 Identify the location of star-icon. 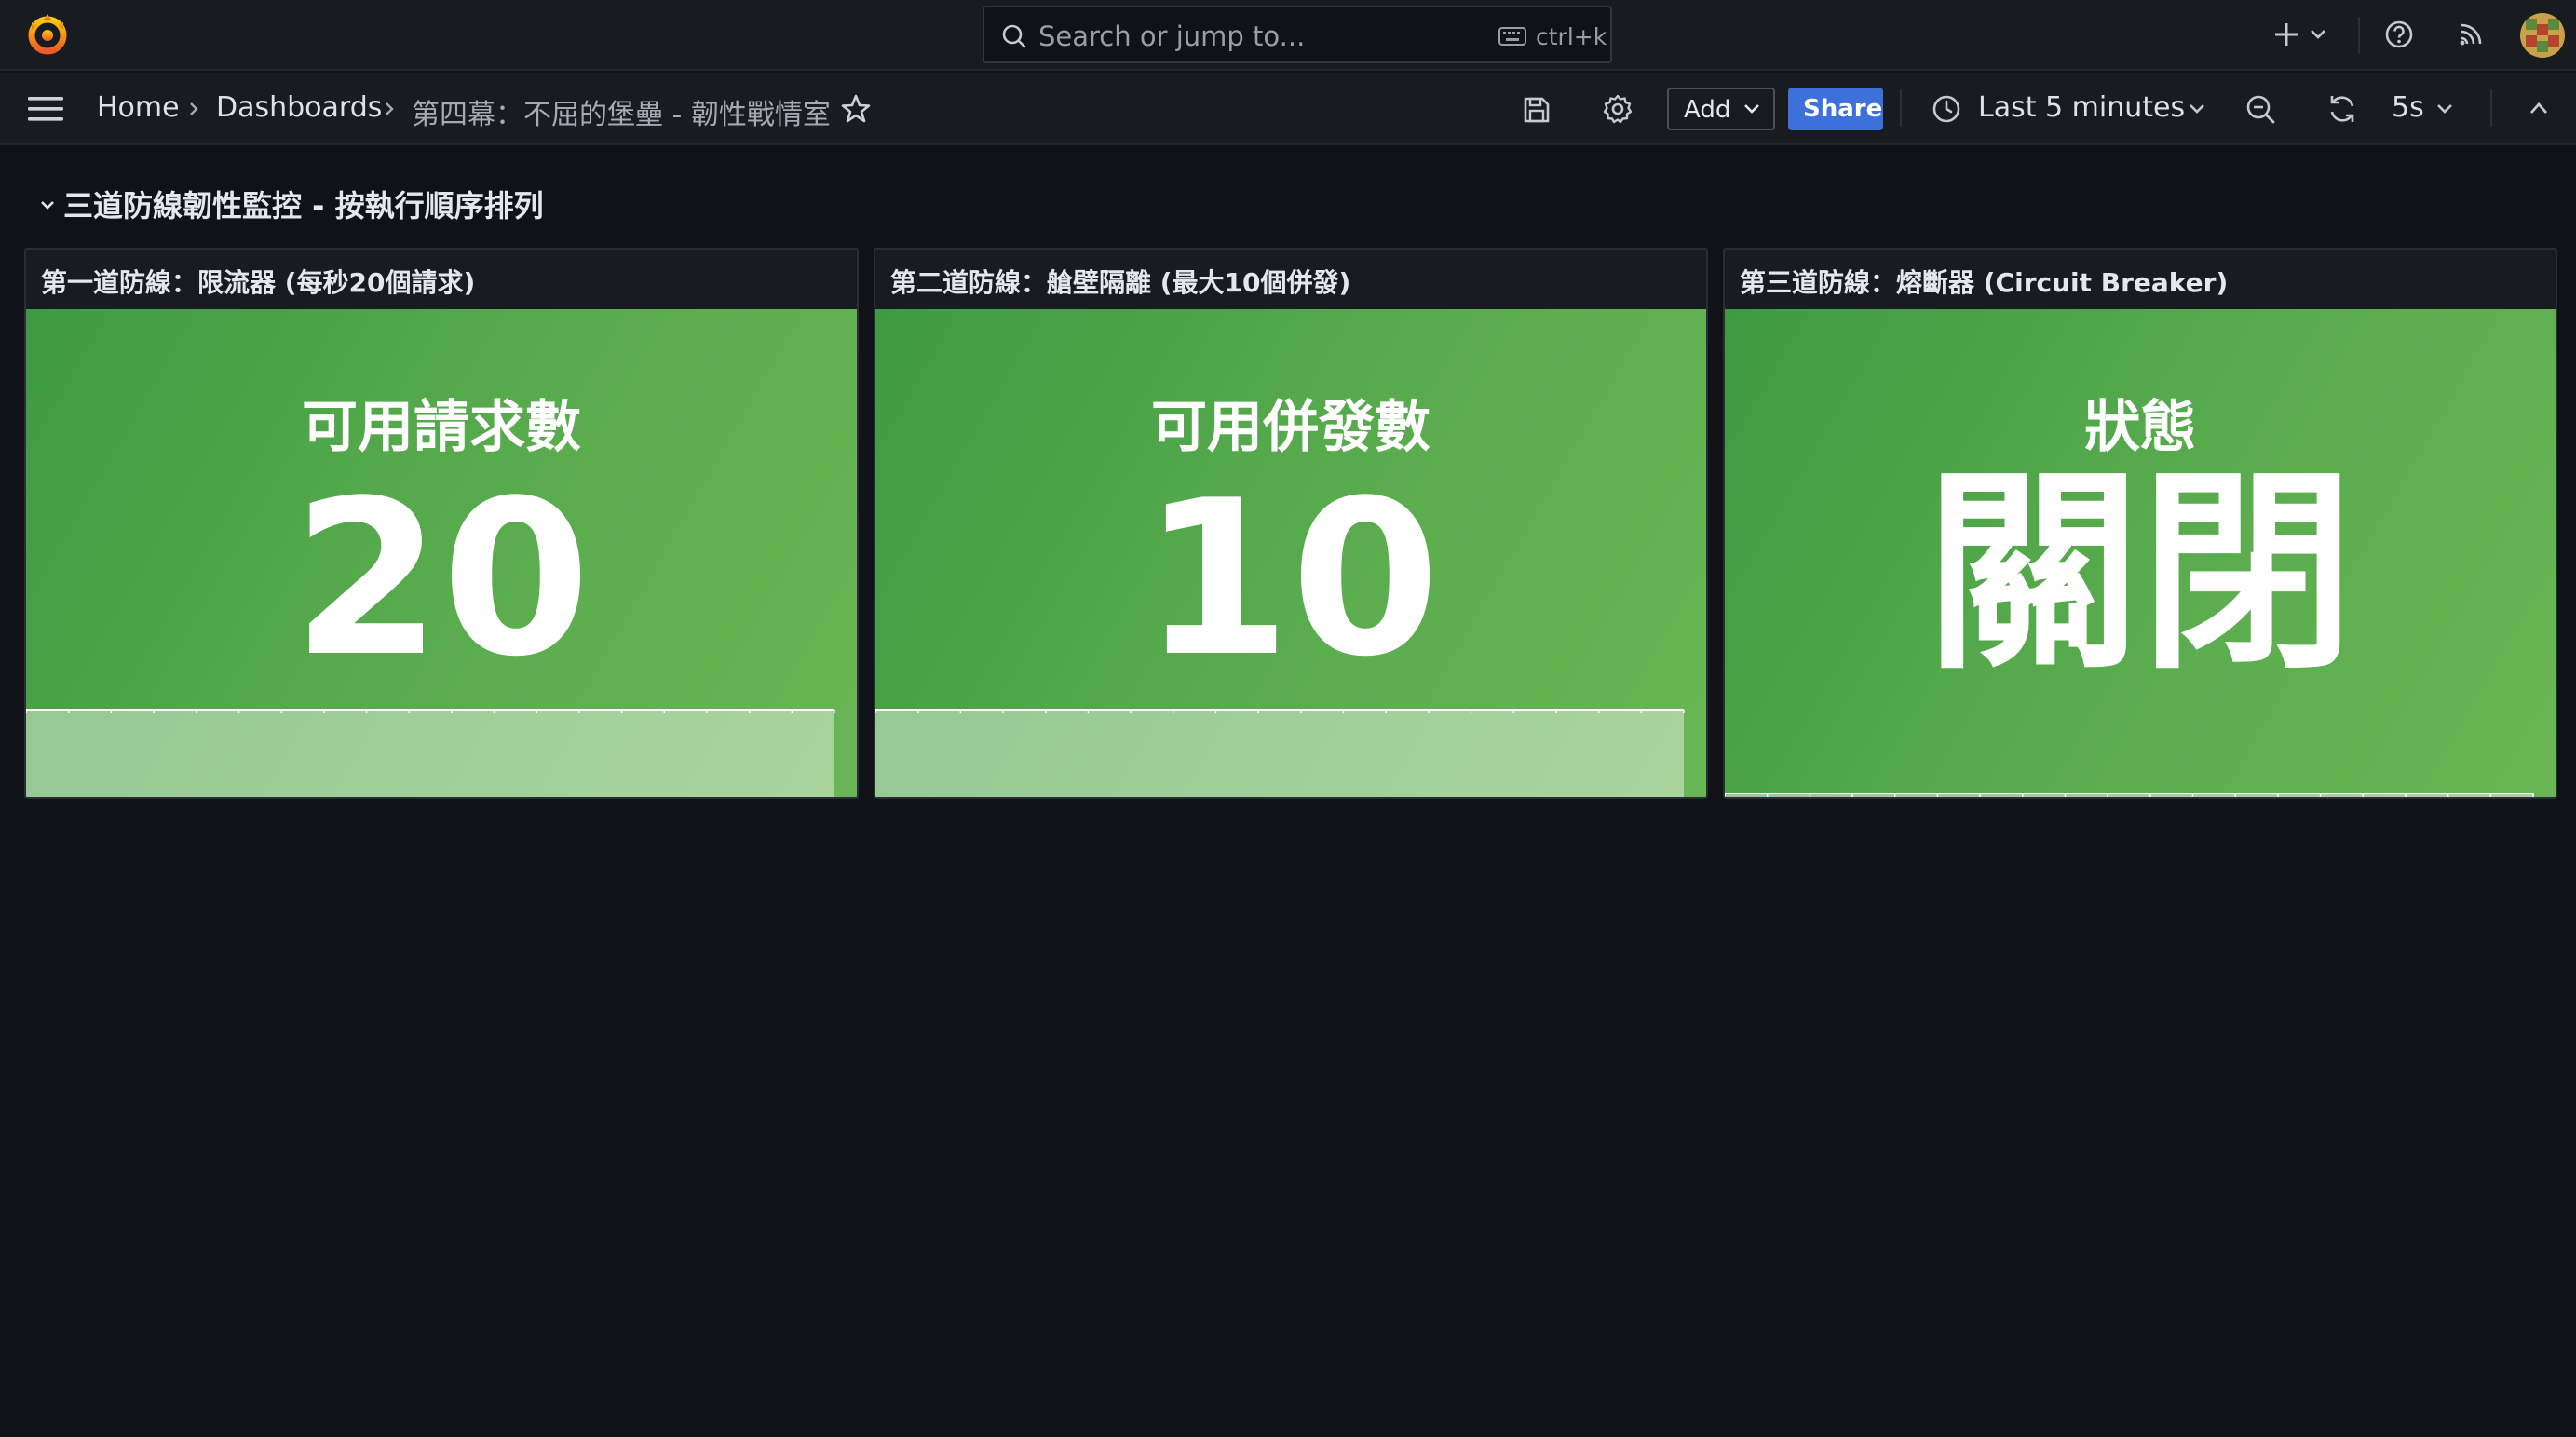
(856, 109).